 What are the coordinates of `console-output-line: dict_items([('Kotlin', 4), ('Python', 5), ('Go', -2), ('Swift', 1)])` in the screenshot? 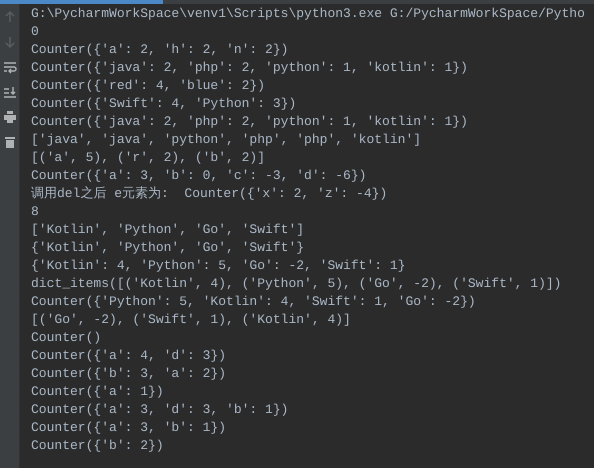 It's located at (296, 284).